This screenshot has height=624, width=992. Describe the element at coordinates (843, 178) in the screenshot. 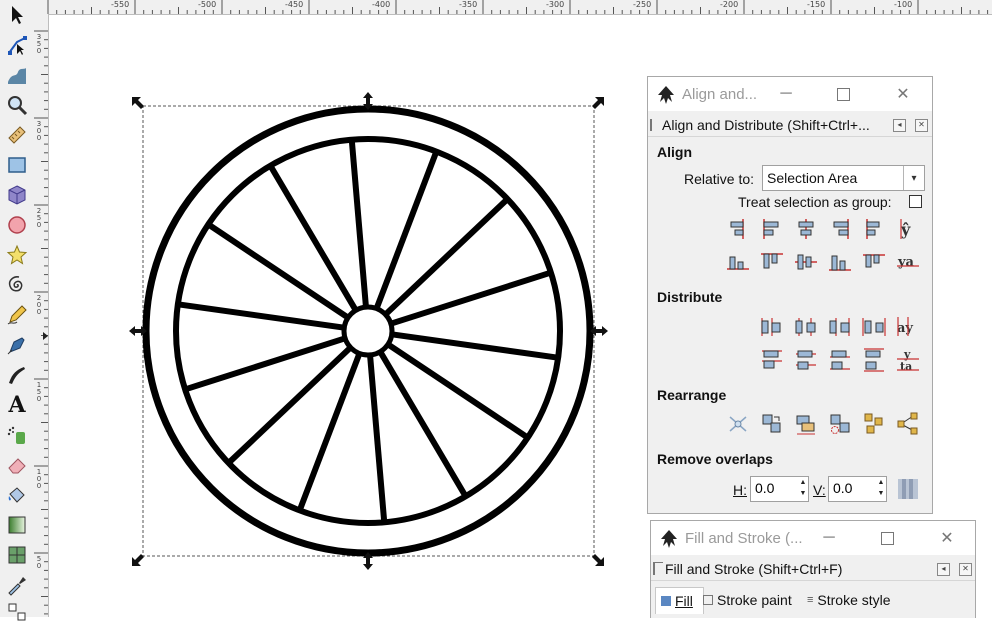

I see `relative-to-select: Selection Area ▾` at that location.